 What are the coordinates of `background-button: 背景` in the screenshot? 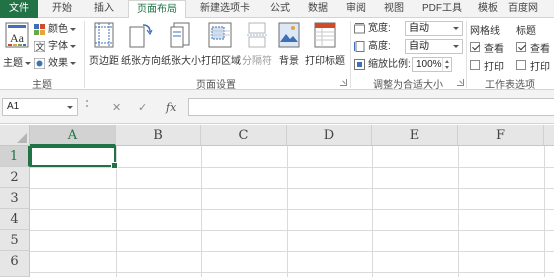 It's located at (289, 48).